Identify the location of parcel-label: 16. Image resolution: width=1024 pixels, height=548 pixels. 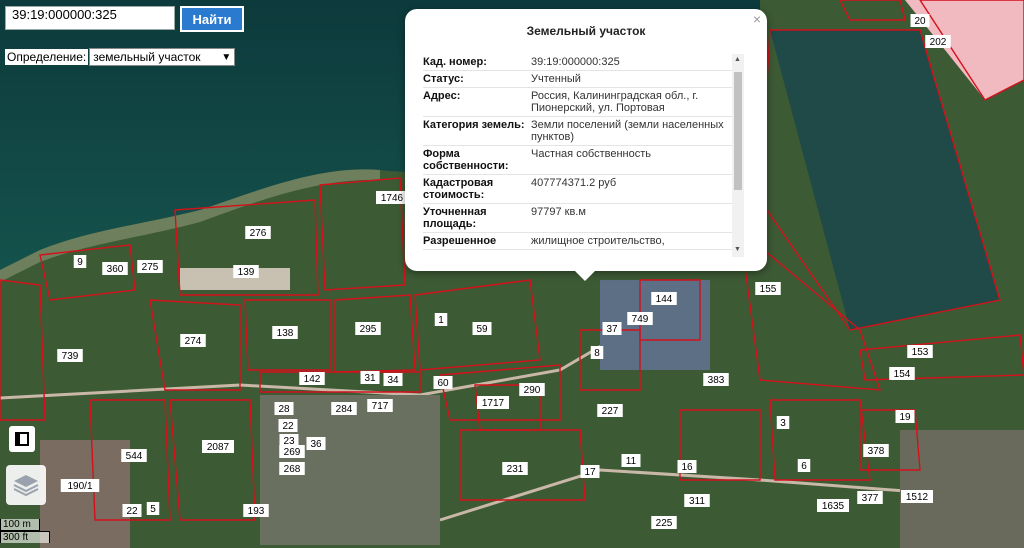
(687, 467).